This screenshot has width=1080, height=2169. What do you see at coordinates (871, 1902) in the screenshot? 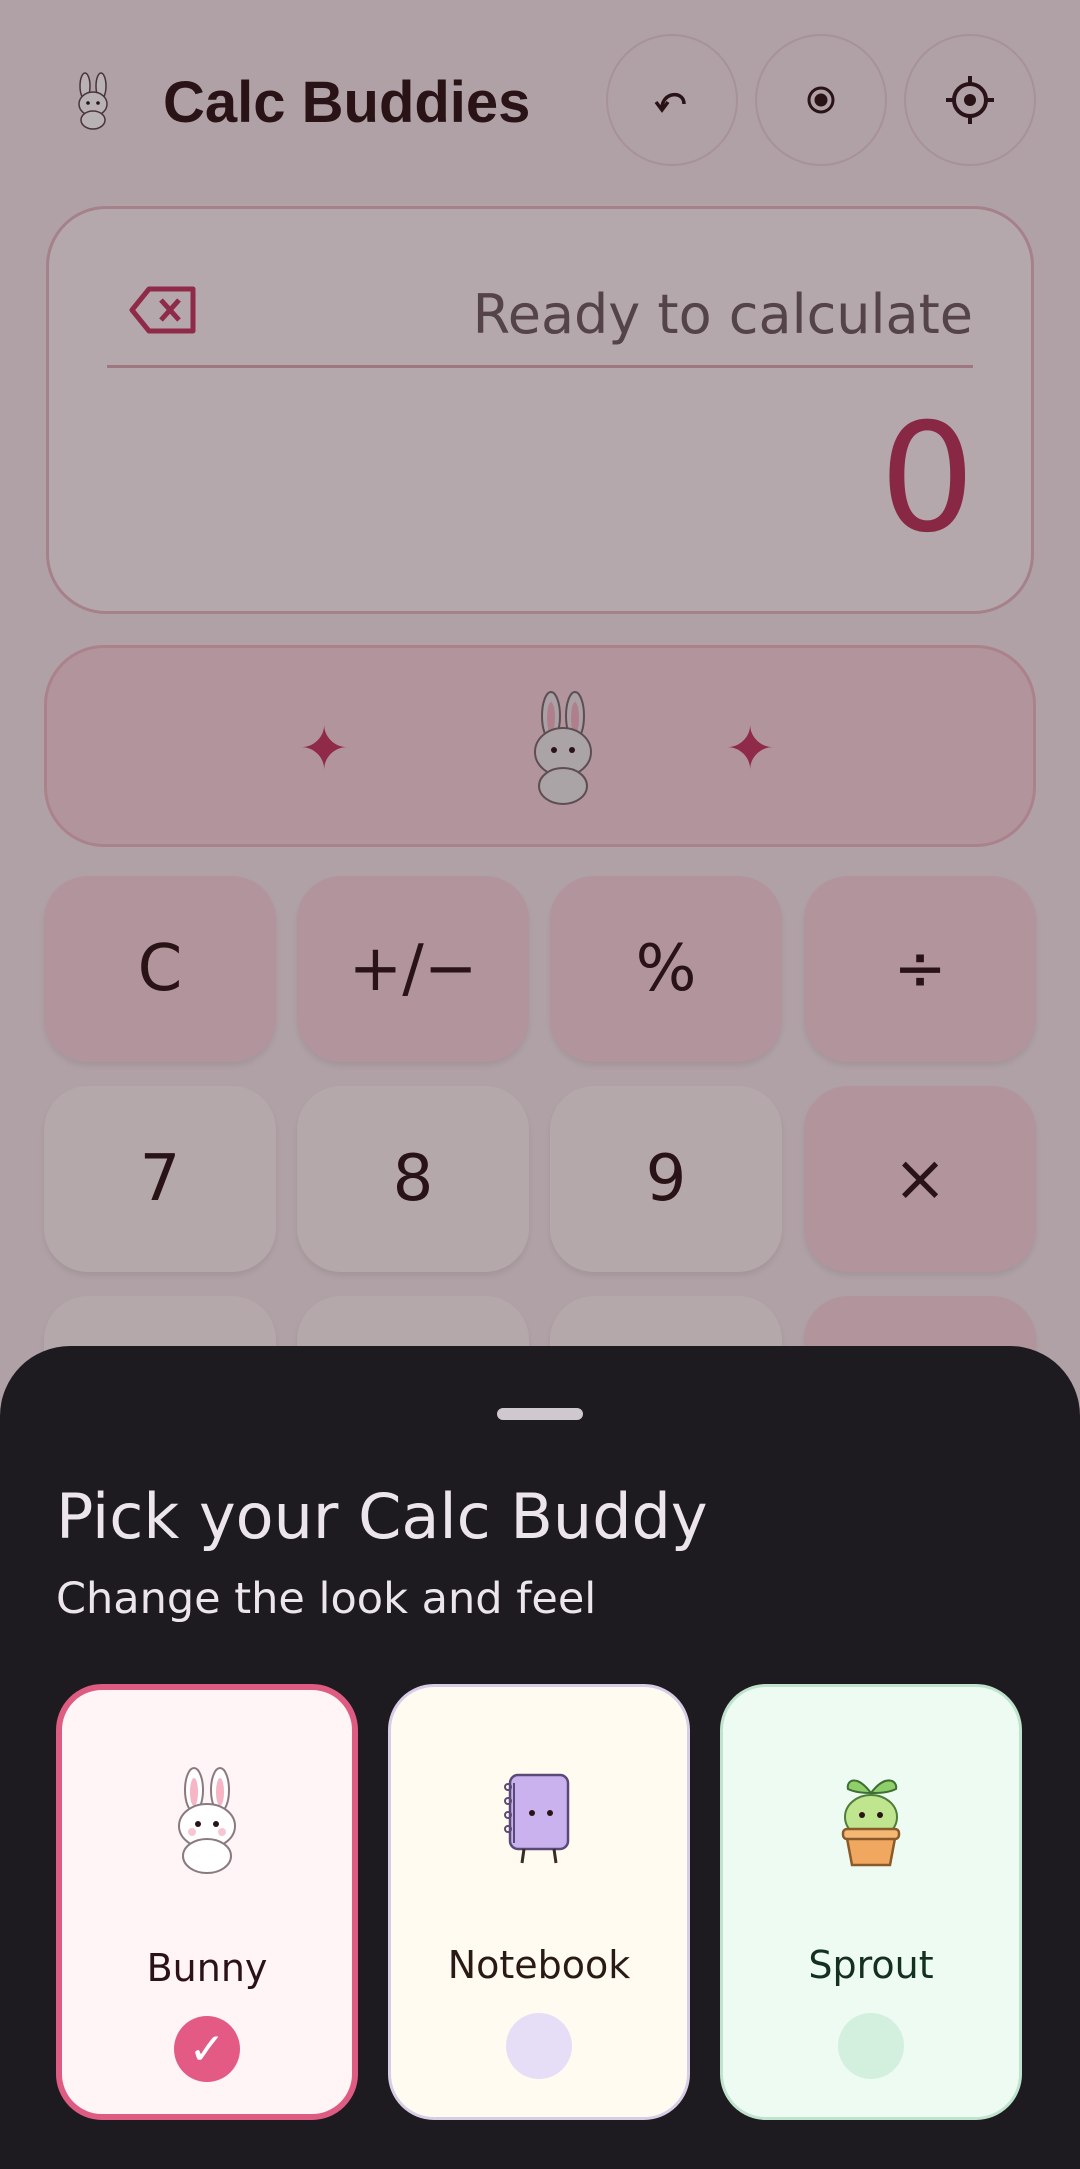
I see `buddy-option-sprout: Sprout` at bounding box center [871, 1902].